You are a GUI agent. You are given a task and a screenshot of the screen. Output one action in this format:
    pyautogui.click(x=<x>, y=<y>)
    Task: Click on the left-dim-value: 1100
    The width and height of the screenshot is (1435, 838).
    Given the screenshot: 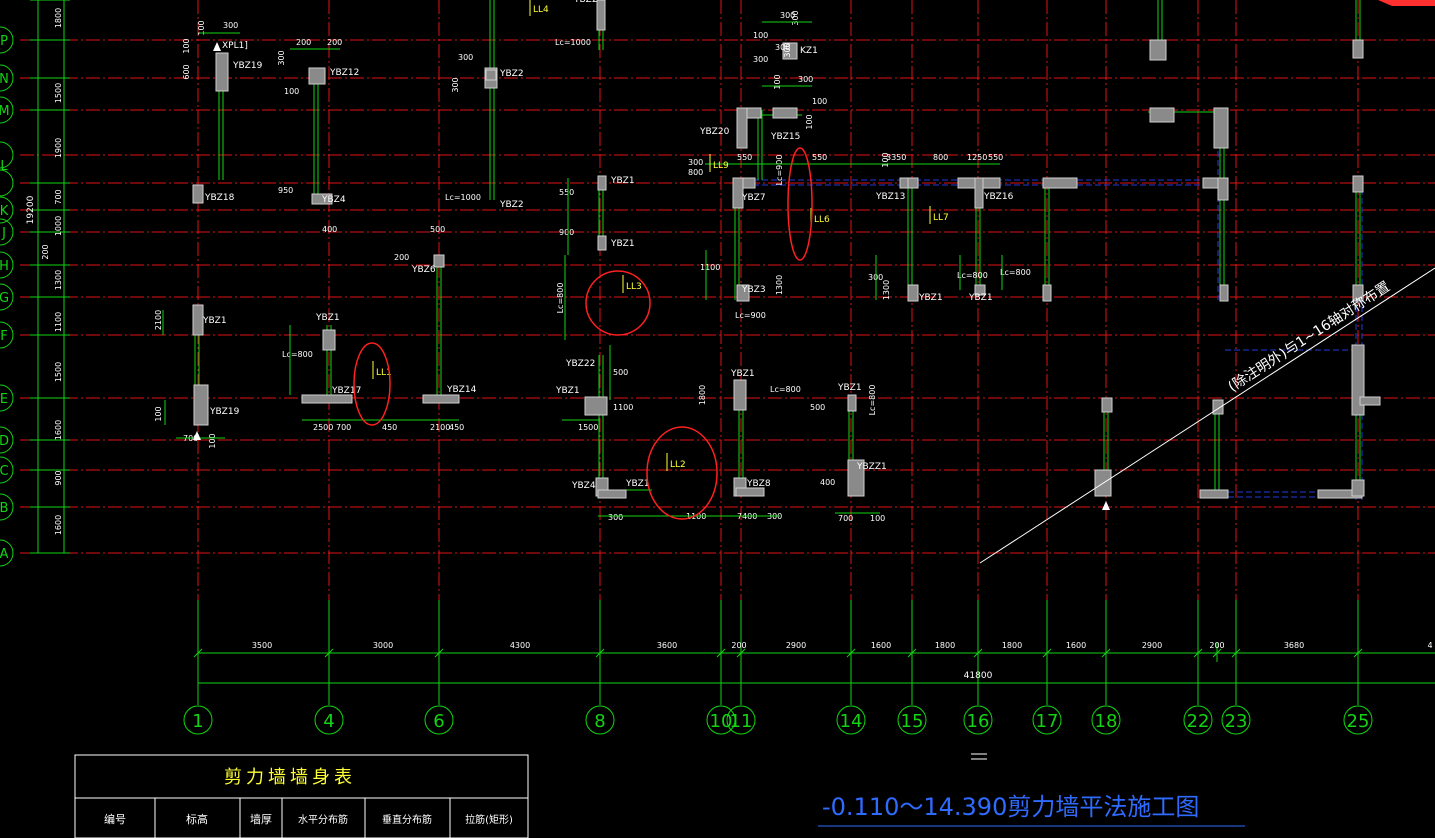 What is the action you would take?
    pyautogui.click(x=58, y=322)
    